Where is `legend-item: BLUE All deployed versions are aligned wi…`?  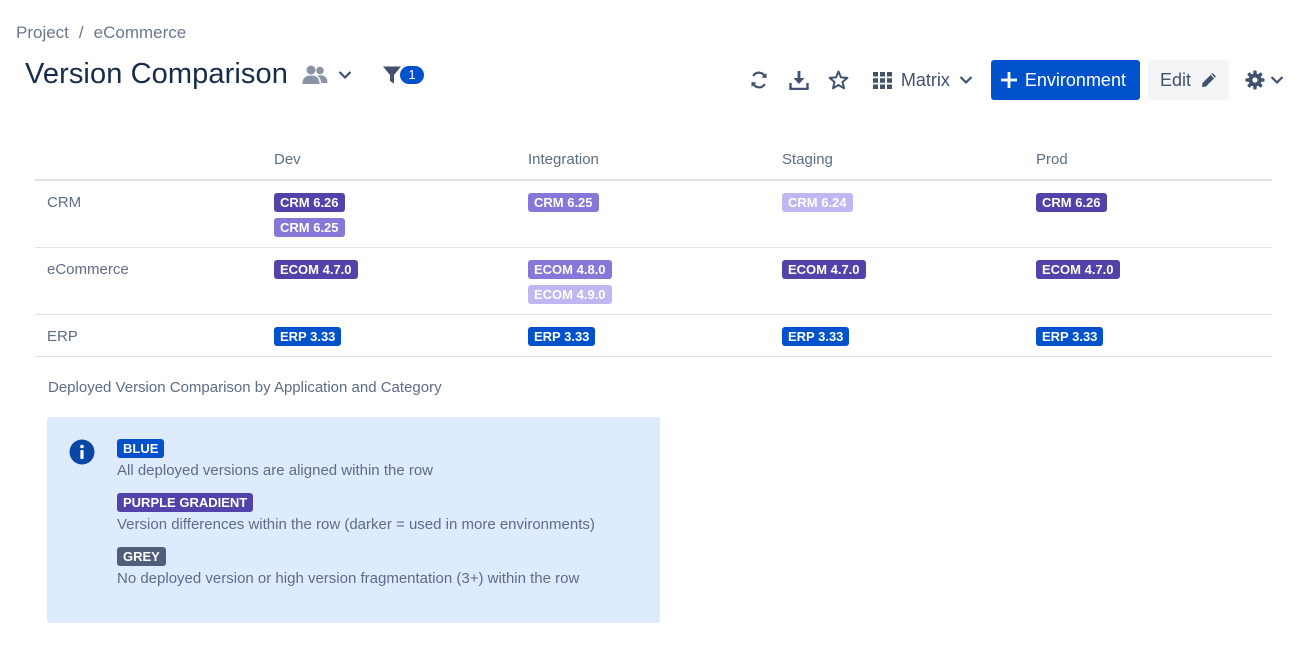 legend-item: BLUE All deployed versions are aligned wi… is located at coordinates (356, 459).